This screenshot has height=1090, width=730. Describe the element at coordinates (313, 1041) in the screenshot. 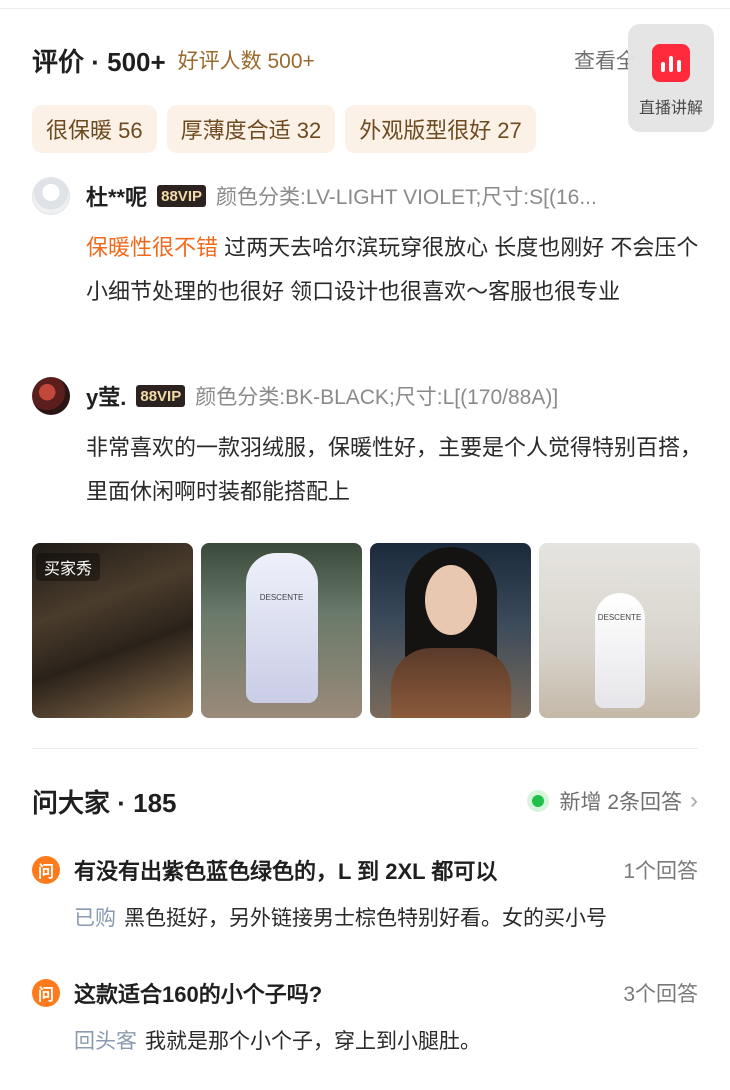

I see `answer-text: 我就是那个小个子，穿上到小腿肚。` at that location.